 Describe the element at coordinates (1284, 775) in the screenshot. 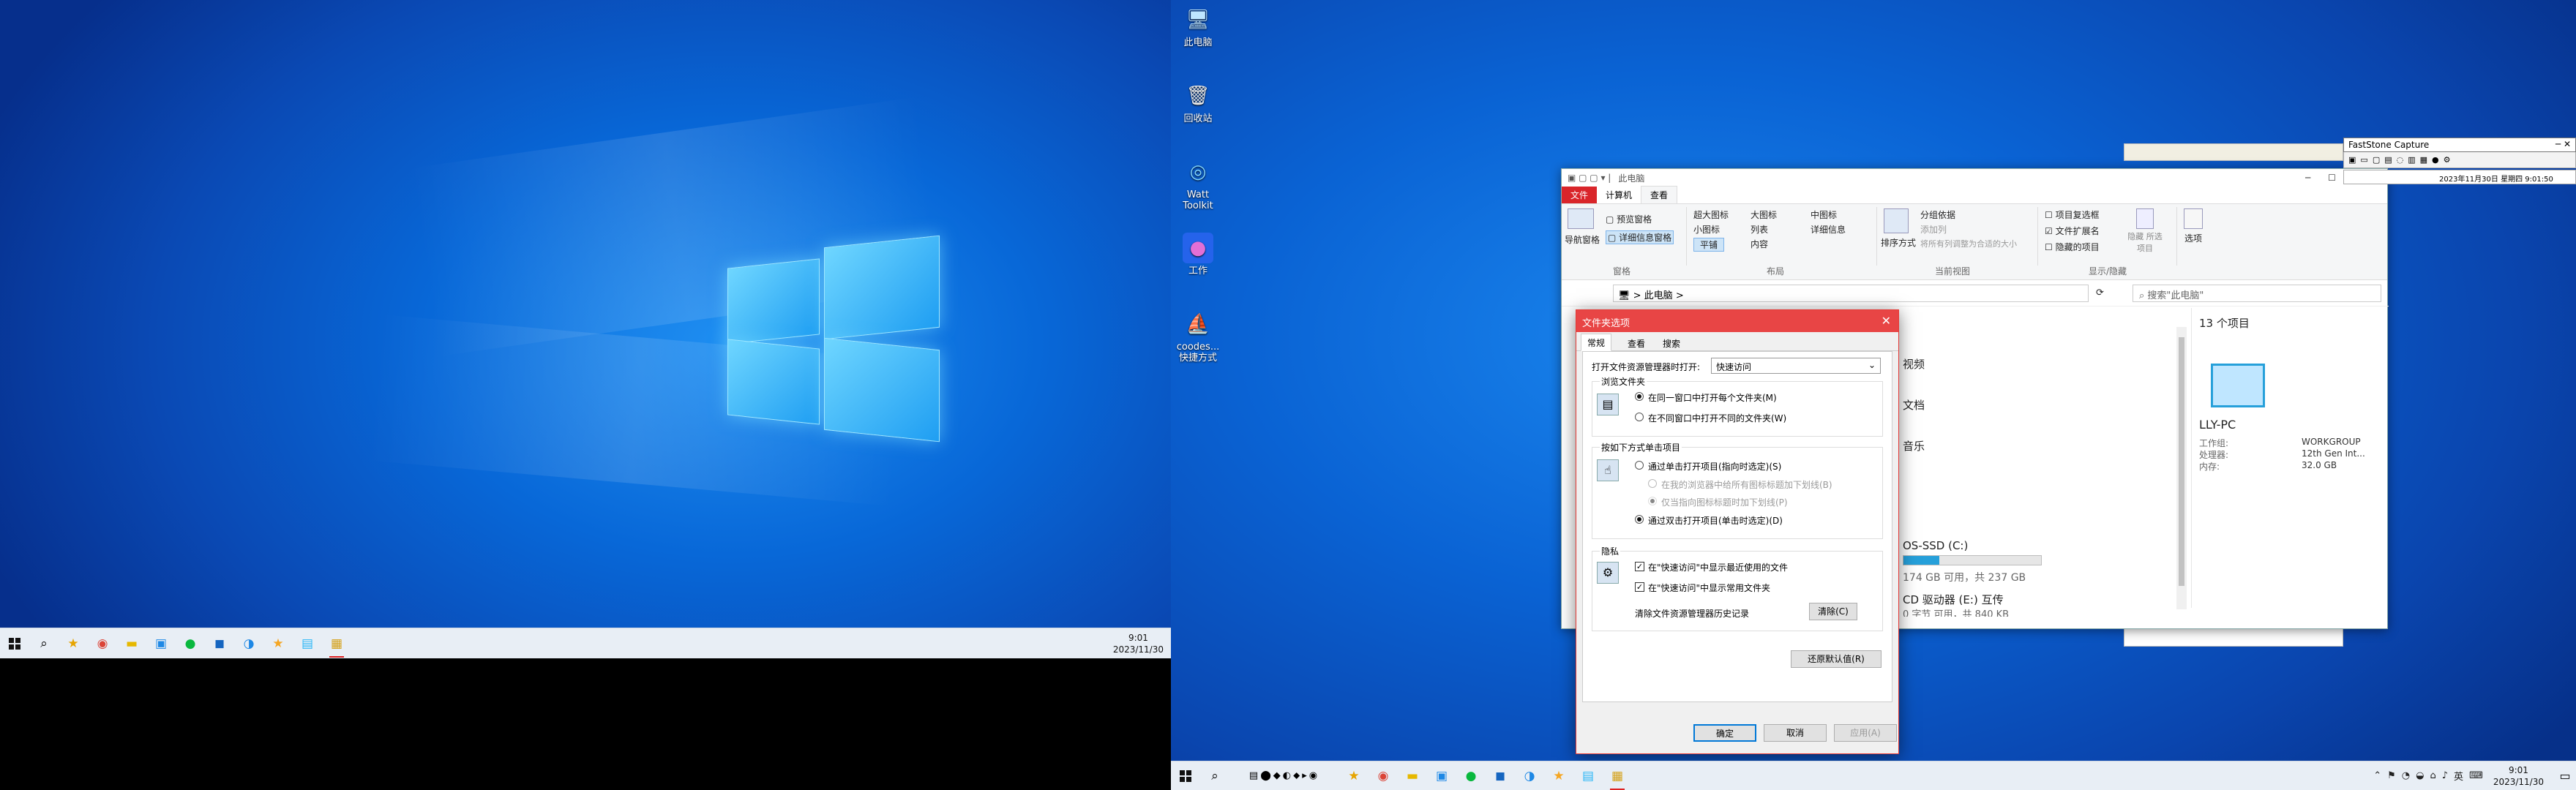

I see `quick-launch-icons: ▤⬤◆◐⬥▸◉` at that location.